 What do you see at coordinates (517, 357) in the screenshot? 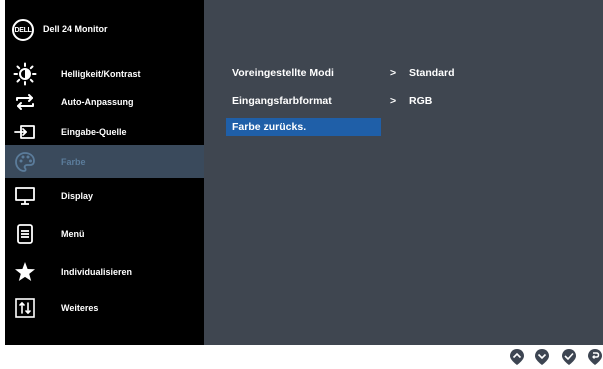
I see `up-button-icon` at bounding box center [517, 357].